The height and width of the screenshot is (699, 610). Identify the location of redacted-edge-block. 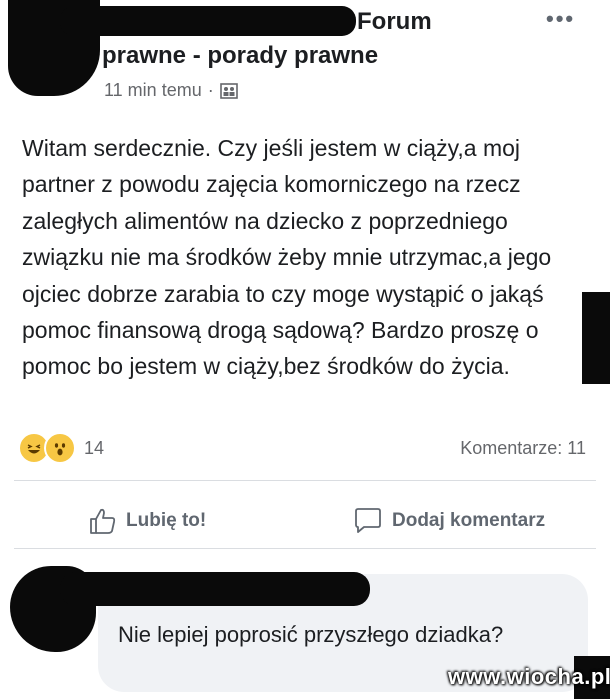
(596, 338).